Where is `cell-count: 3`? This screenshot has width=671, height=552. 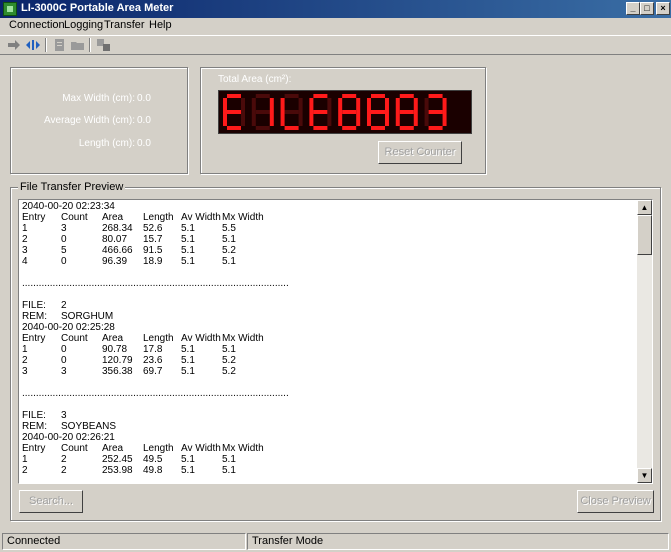 cell-count: 3 is located at coordinates (64, 228).